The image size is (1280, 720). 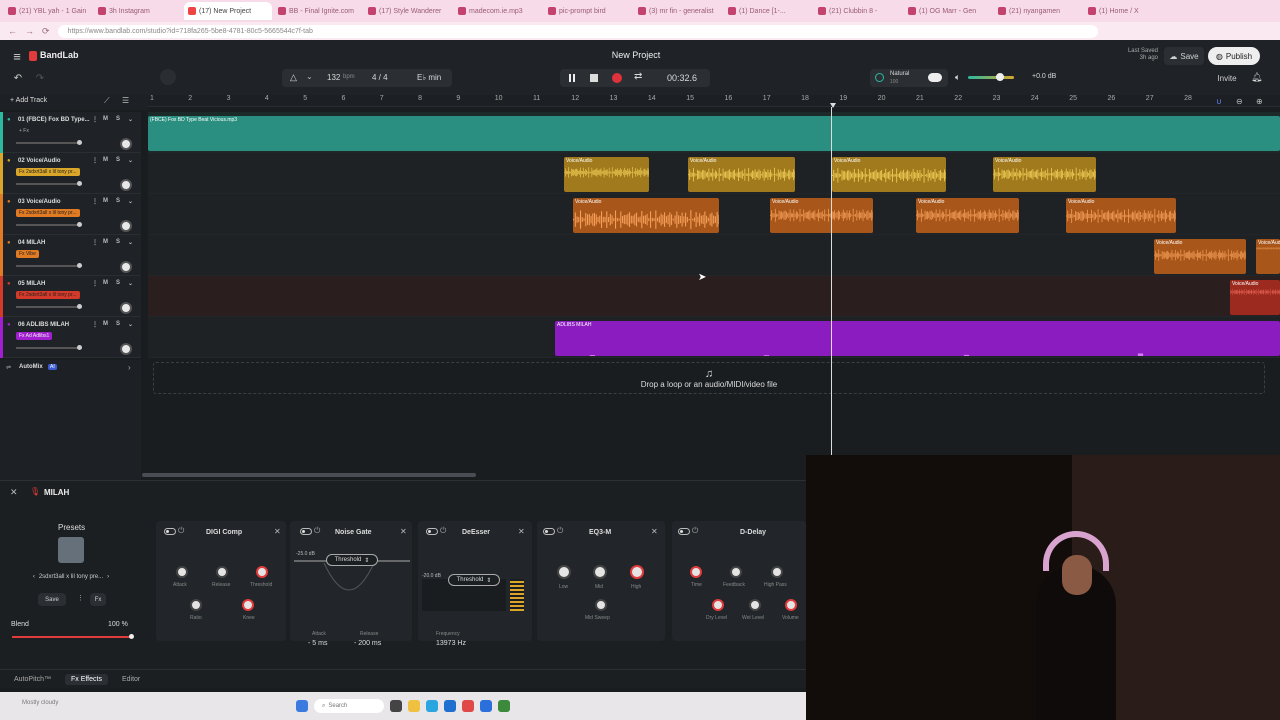 I want to click on obs-icon, so click(x=504, y=706).